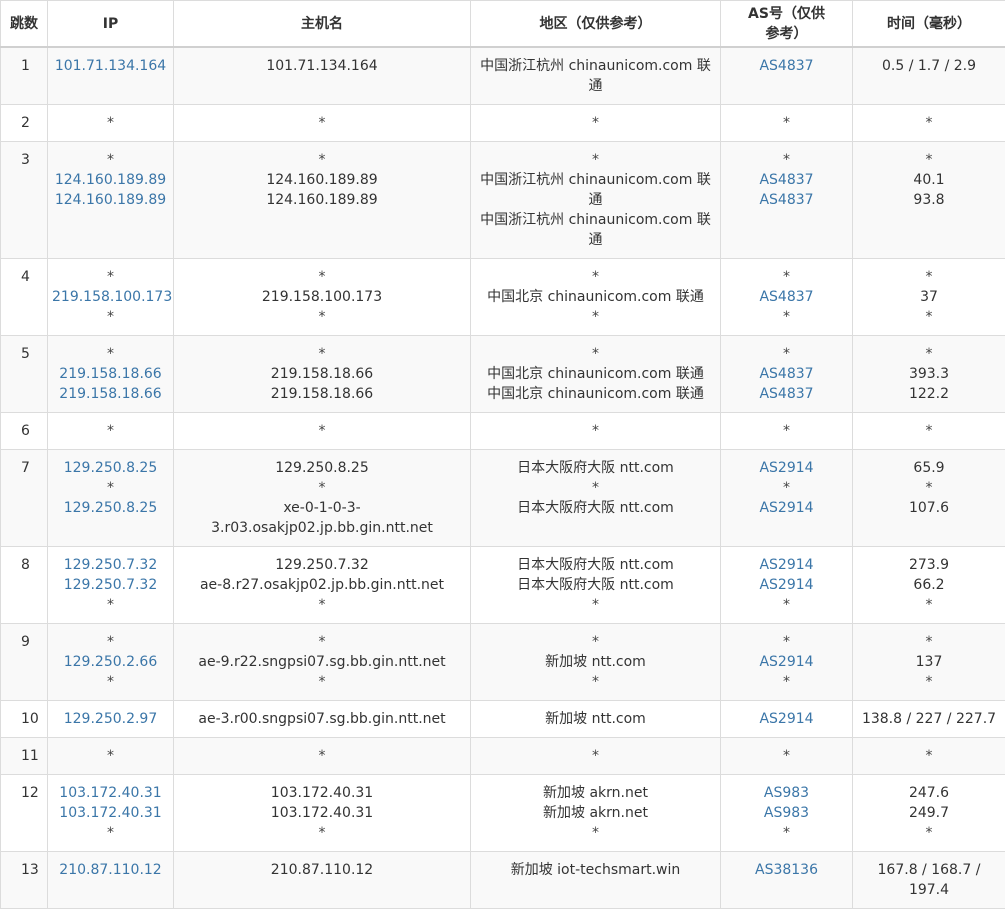 This screenshot has height=909, width=1005. I want to click on ip-value-link: 210.87.110.12, so click(110, 870).